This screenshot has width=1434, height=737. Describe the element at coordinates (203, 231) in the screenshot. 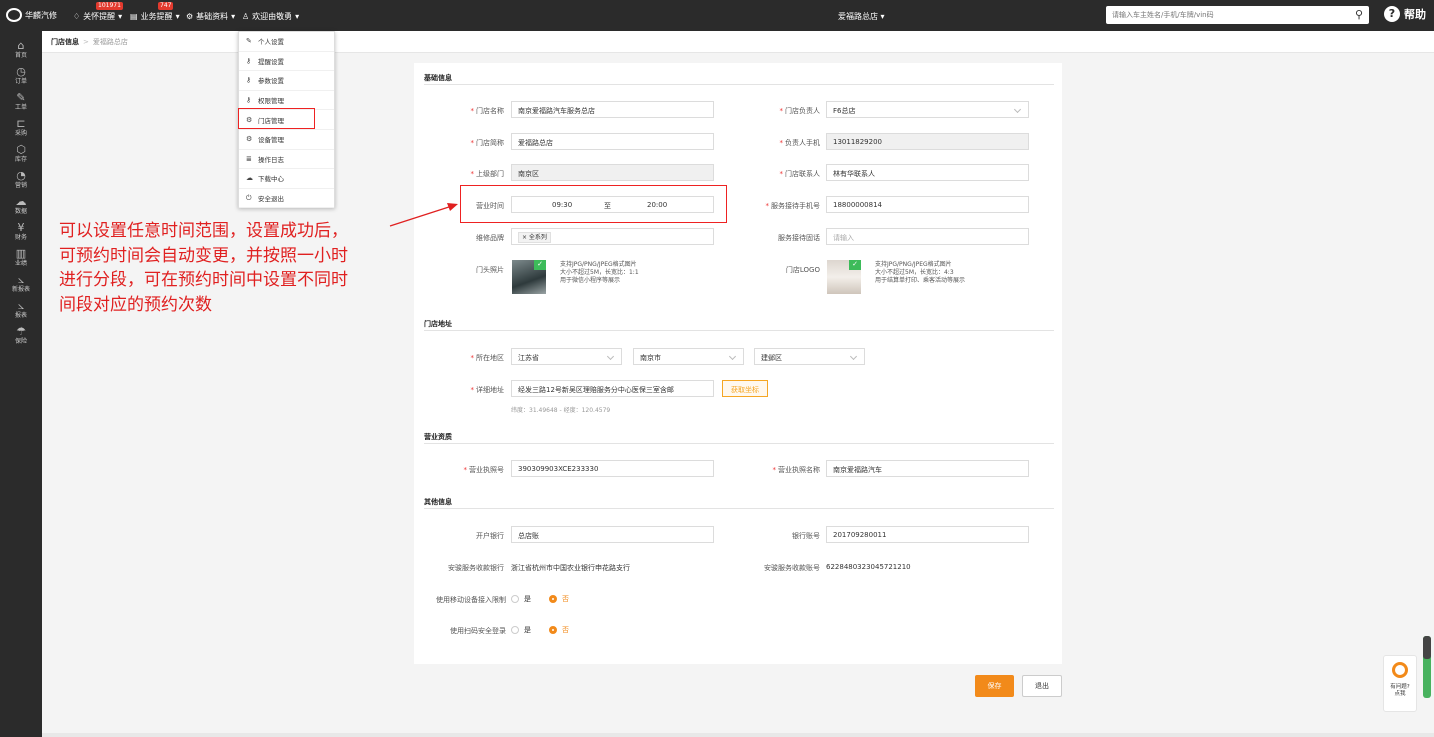

I see `annotation-line: 可以设置任意时间范围，设置成功后，` at that location.